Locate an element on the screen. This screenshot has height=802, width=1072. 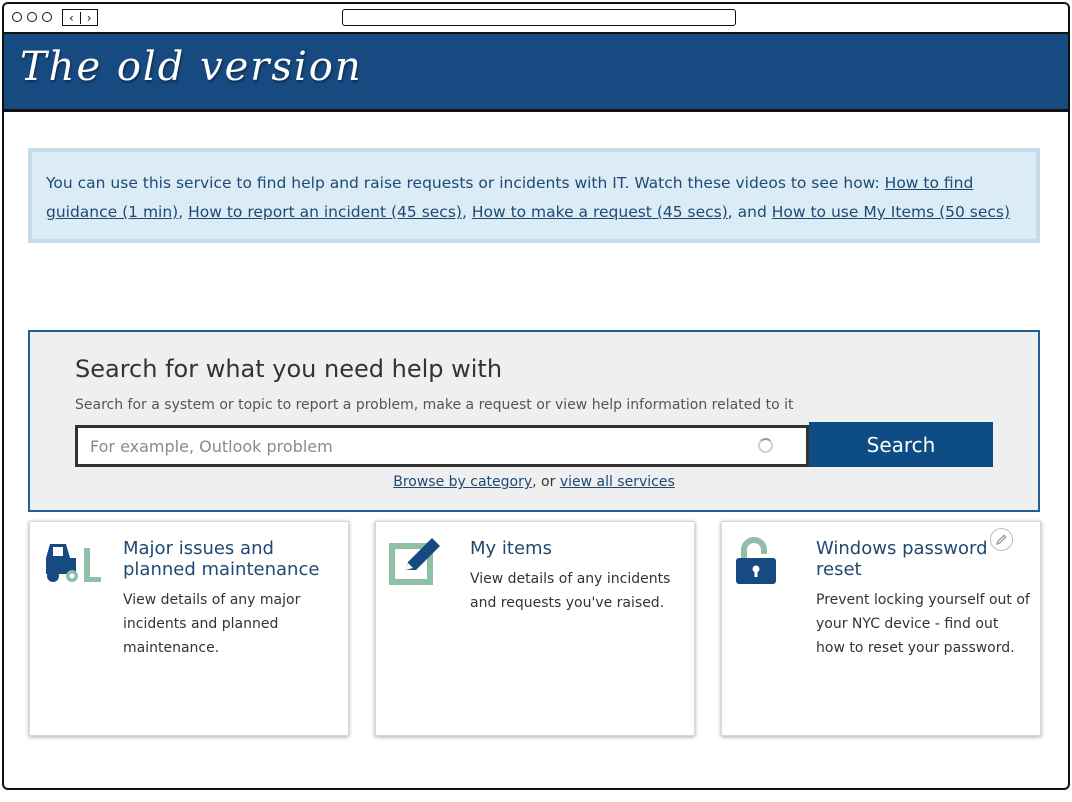
forward-icon: › is located at coordinates (88, 17).